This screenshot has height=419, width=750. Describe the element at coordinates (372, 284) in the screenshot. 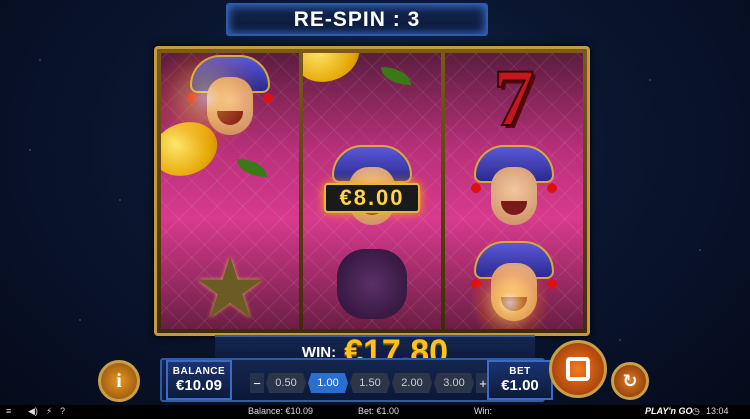

I see `grapes-symbol` at that location.